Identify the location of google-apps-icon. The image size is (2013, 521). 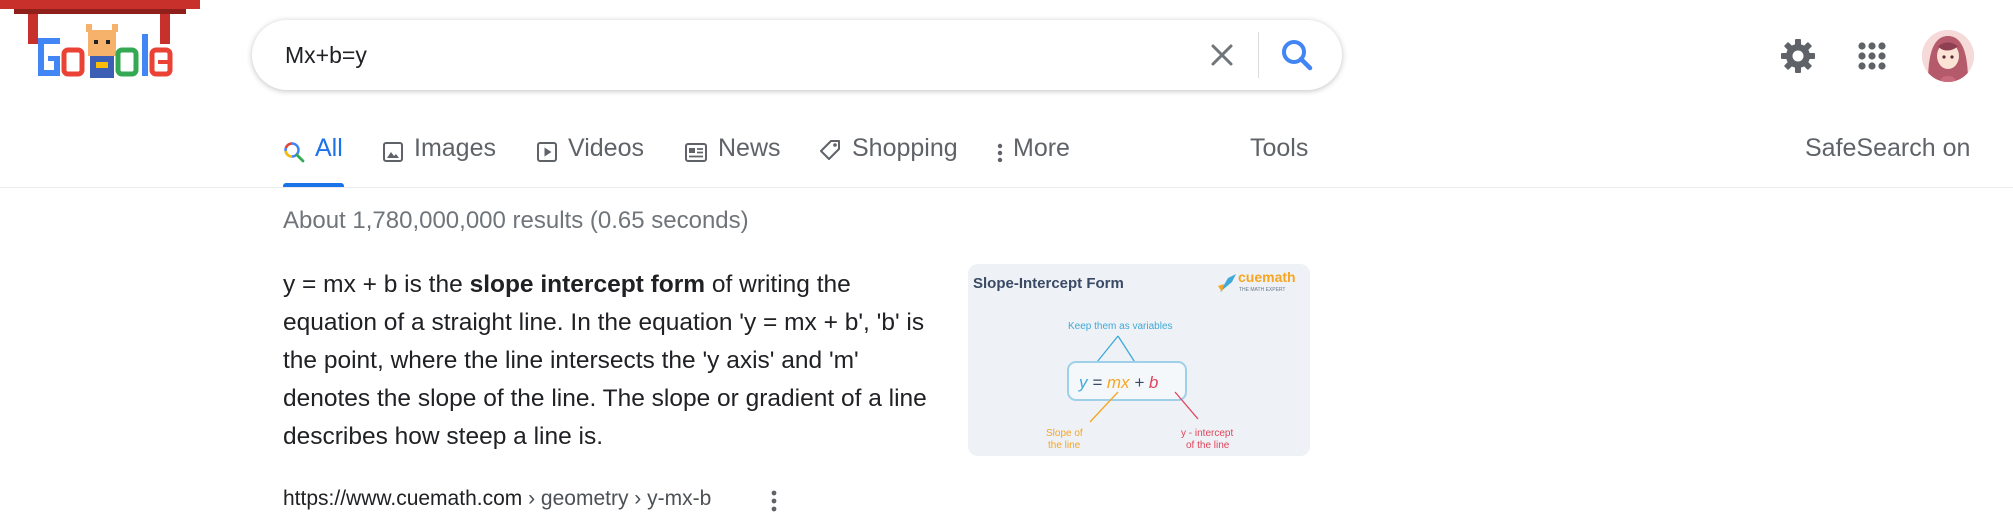
(1872, 56).